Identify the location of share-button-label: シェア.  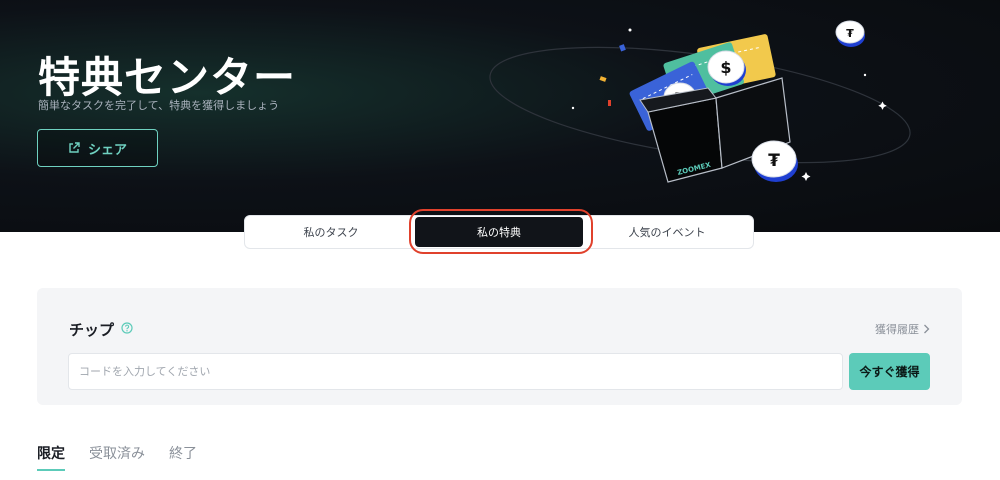
(107, 150).